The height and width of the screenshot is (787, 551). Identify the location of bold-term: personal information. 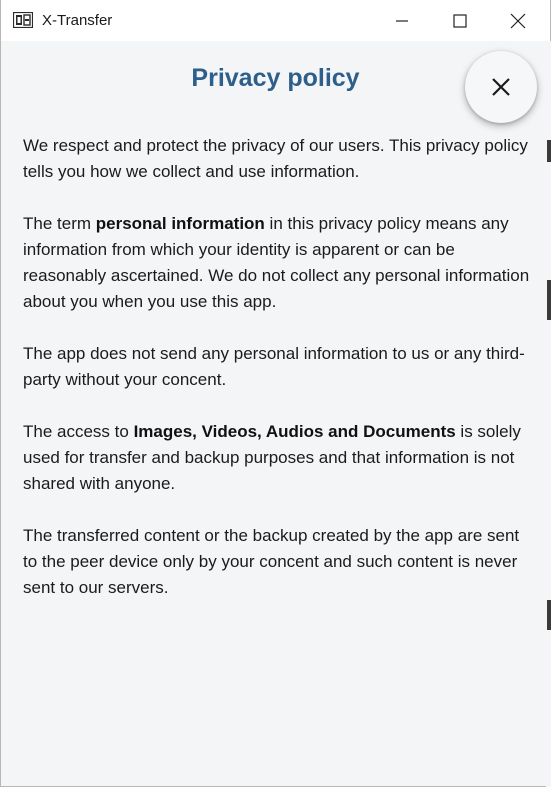
(180, 223).